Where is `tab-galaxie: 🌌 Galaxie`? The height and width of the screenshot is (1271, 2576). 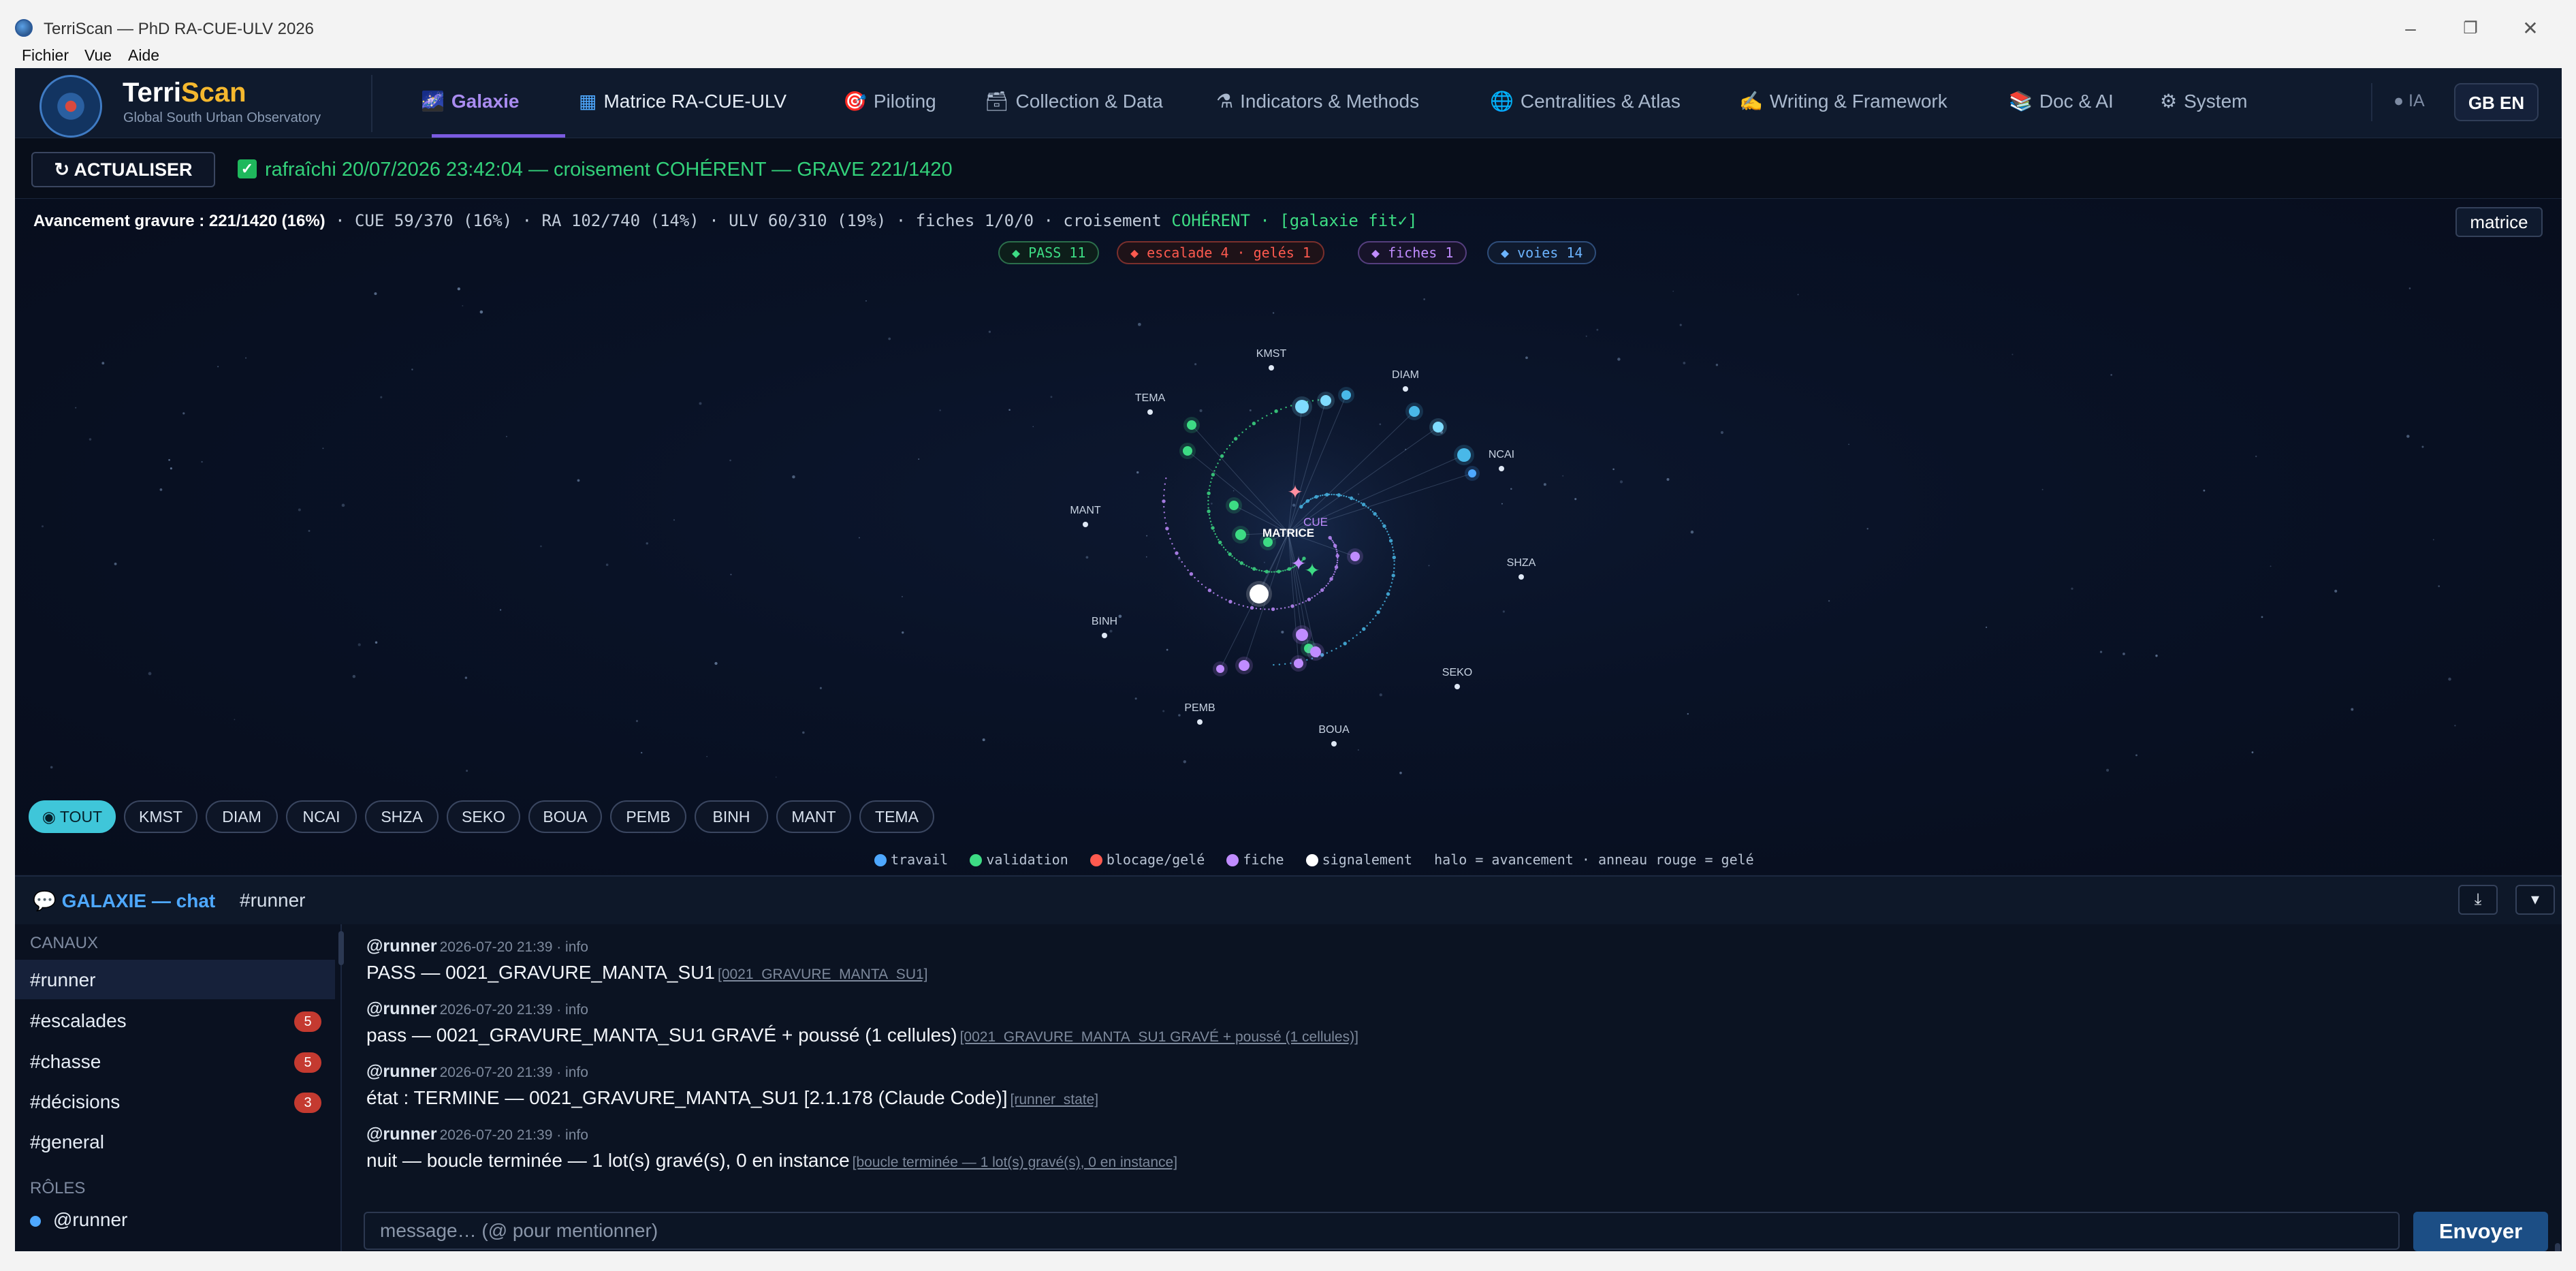
tab-galaxie: 🌌 Galaxie is located at coordinates (470, 101).